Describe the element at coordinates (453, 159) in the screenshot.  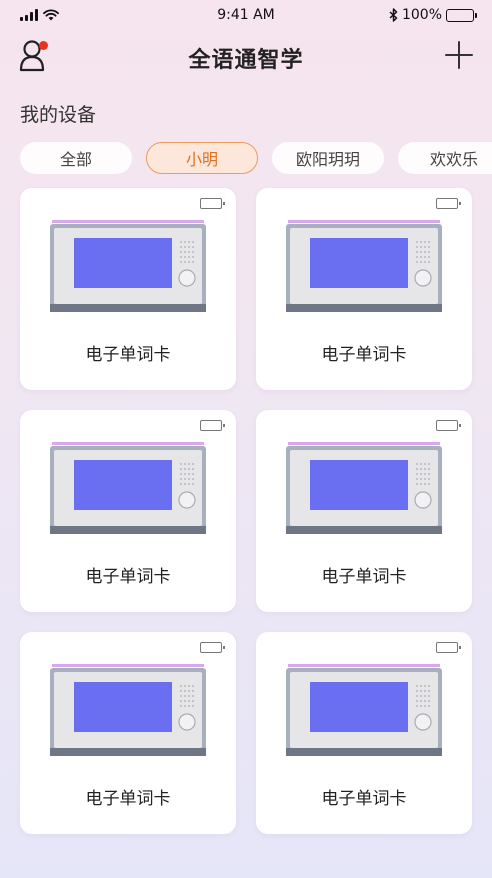
I see `tab-label: 欢欢乐` at that location.